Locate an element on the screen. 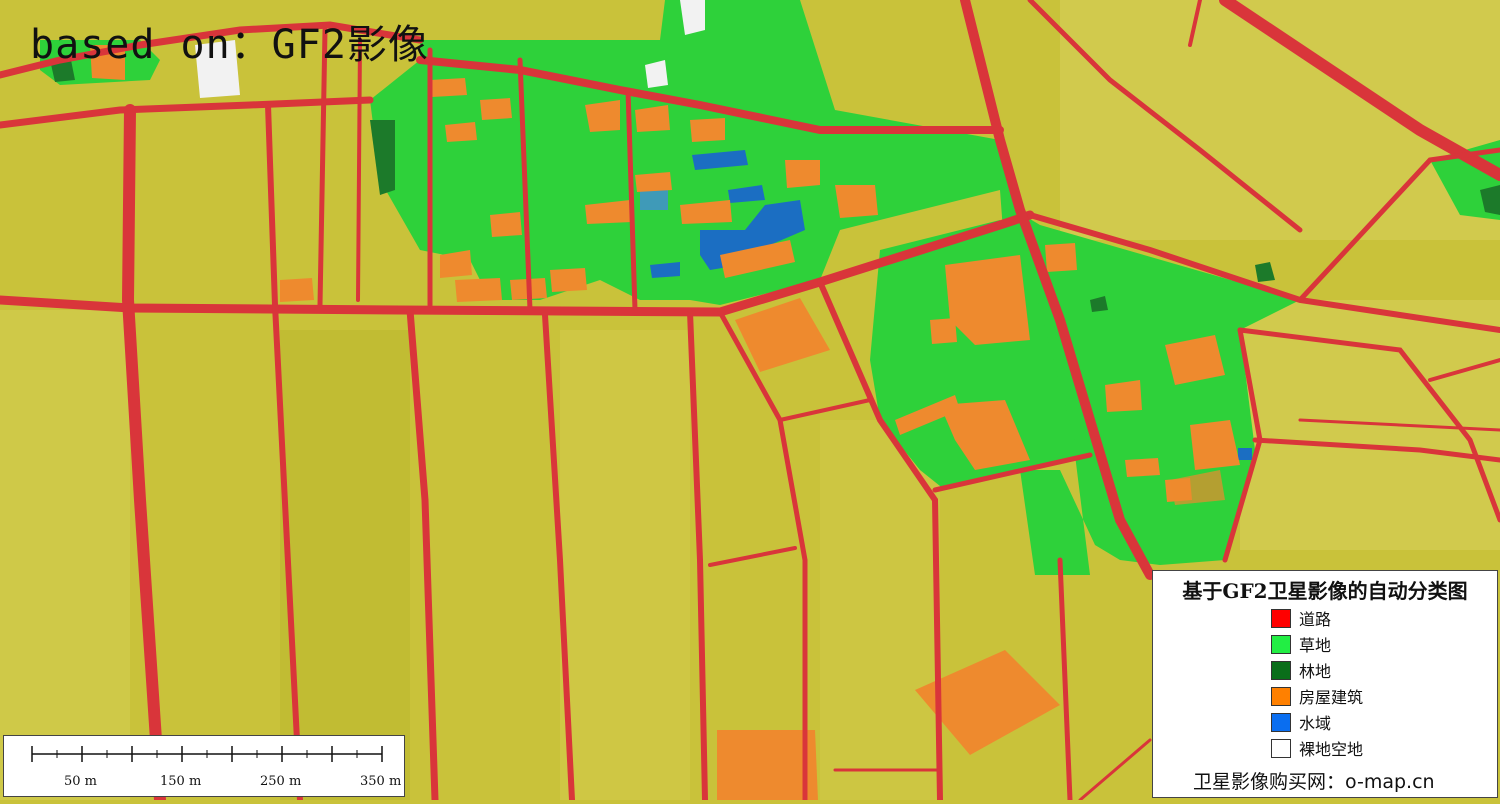 The height and width of the screenshot is (804, 1500). legend-label-road: 道路 is located at coordinates (1315, 619).